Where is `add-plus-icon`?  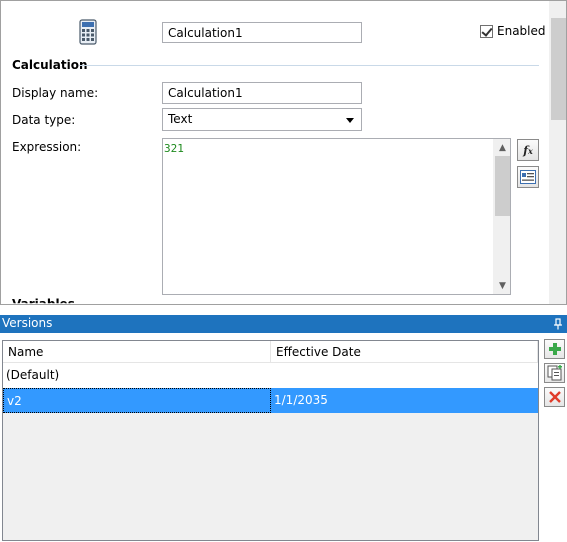 add-plus-icon is located at coordinates (554, 349).